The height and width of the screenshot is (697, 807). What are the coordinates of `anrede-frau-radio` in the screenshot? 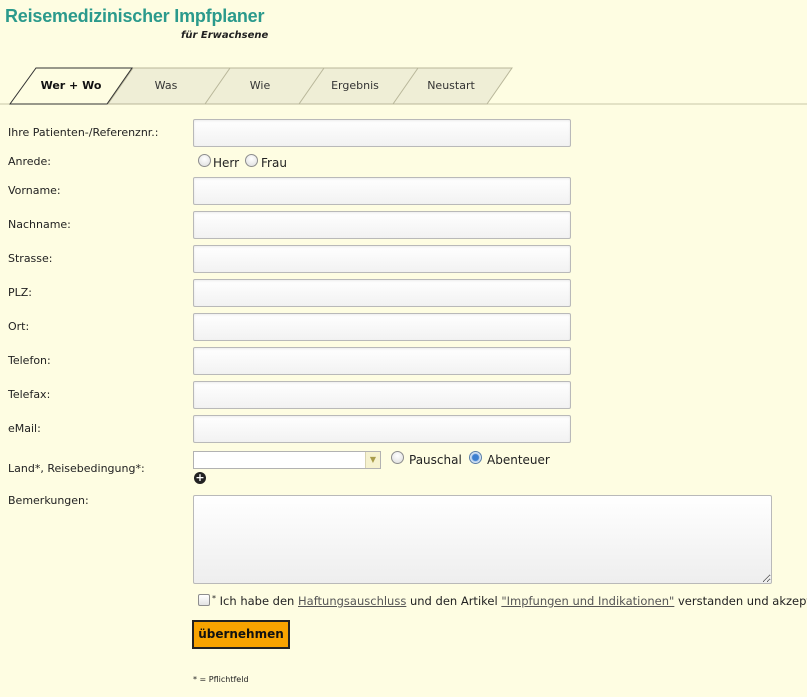 It's located at (251, 160).